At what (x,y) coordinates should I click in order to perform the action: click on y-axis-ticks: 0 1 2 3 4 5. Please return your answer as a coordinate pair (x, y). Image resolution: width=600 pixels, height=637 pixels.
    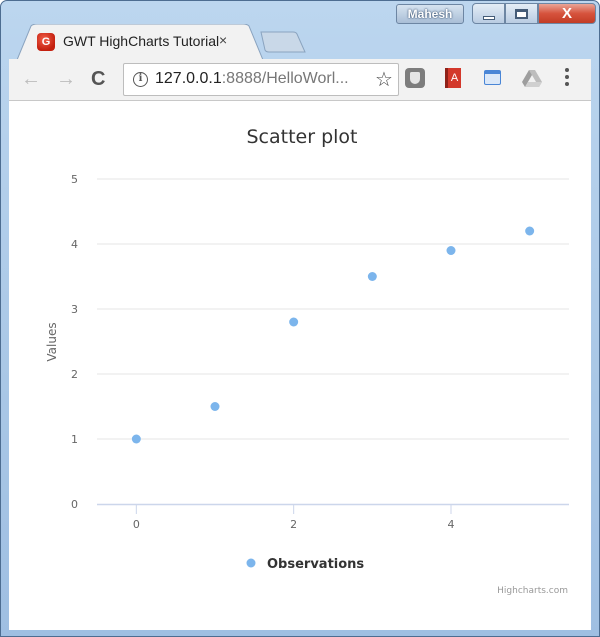
    Looking at the image, I should click on (74, 342).